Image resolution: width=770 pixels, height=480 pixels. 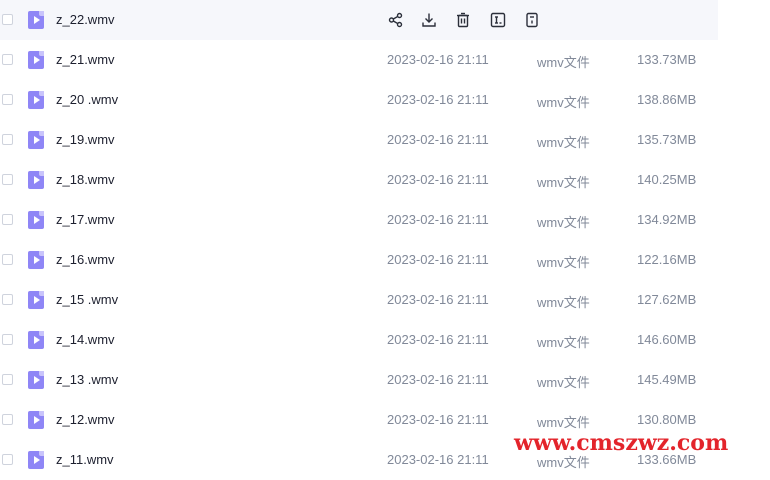 I want to click on file-name: z_21.wmv, so click(x=85, y=59).